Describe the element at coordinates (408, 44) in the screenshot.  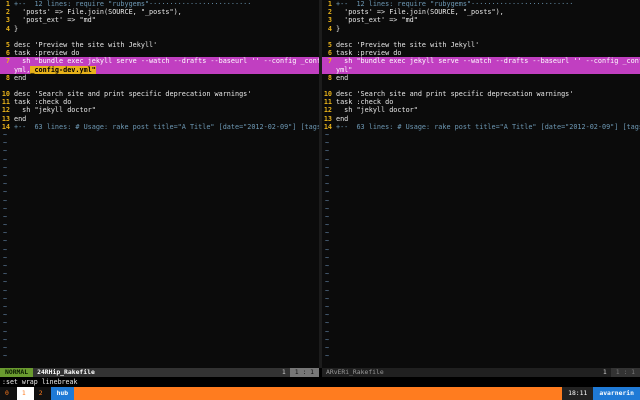
I see `line-text: desc 'Preview the site with Jekyll'` at that location.